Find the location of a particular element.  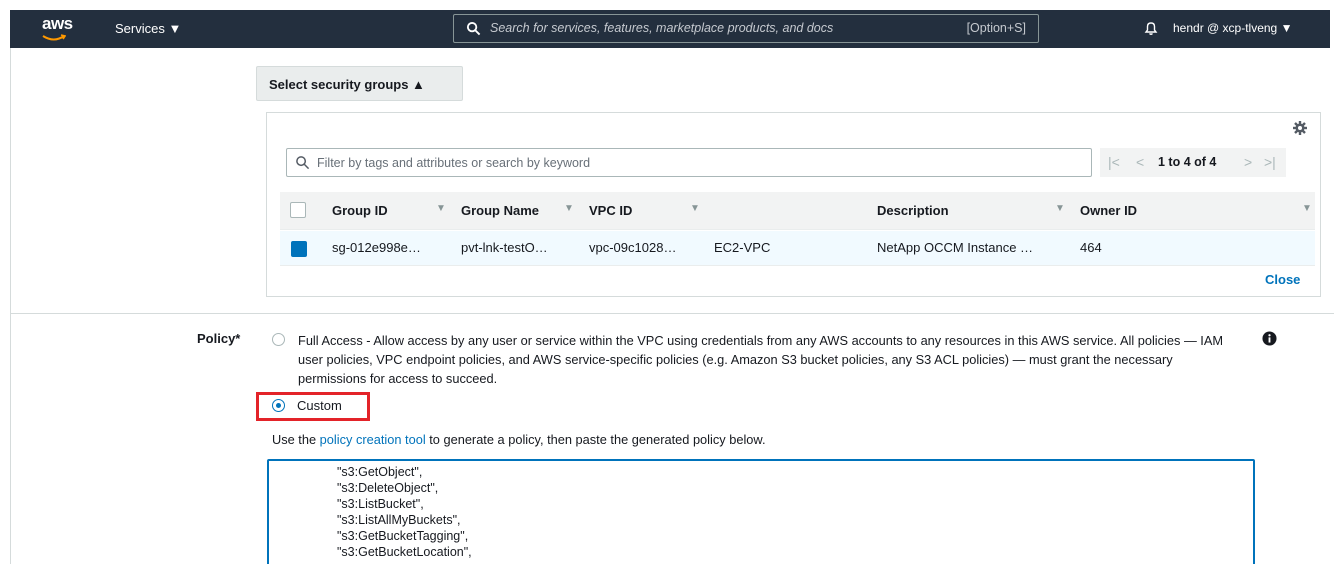

previous-page-icon: < is located at coordinates (1140, 162).